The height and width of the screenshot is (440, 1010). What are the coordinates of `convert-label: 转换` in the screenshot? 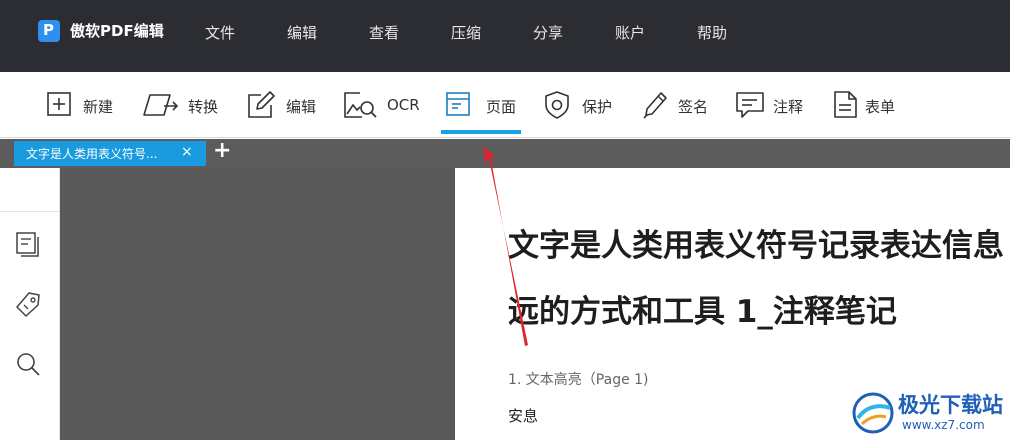 It's located at (203, 107).